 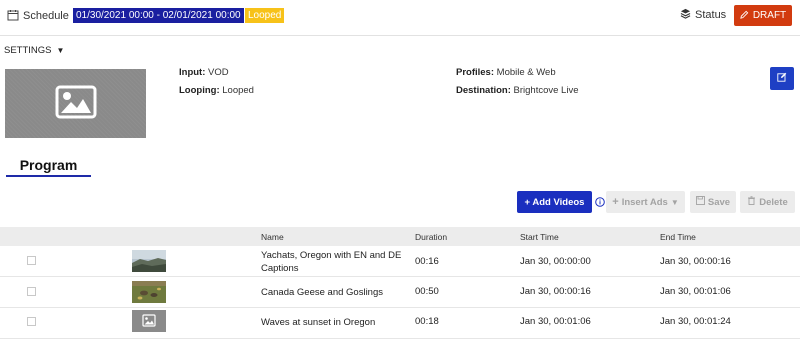 What do you see at coordinates (13, 16) in the screenshot?
I see `calendar-icon` at bounding box center [13, 16].